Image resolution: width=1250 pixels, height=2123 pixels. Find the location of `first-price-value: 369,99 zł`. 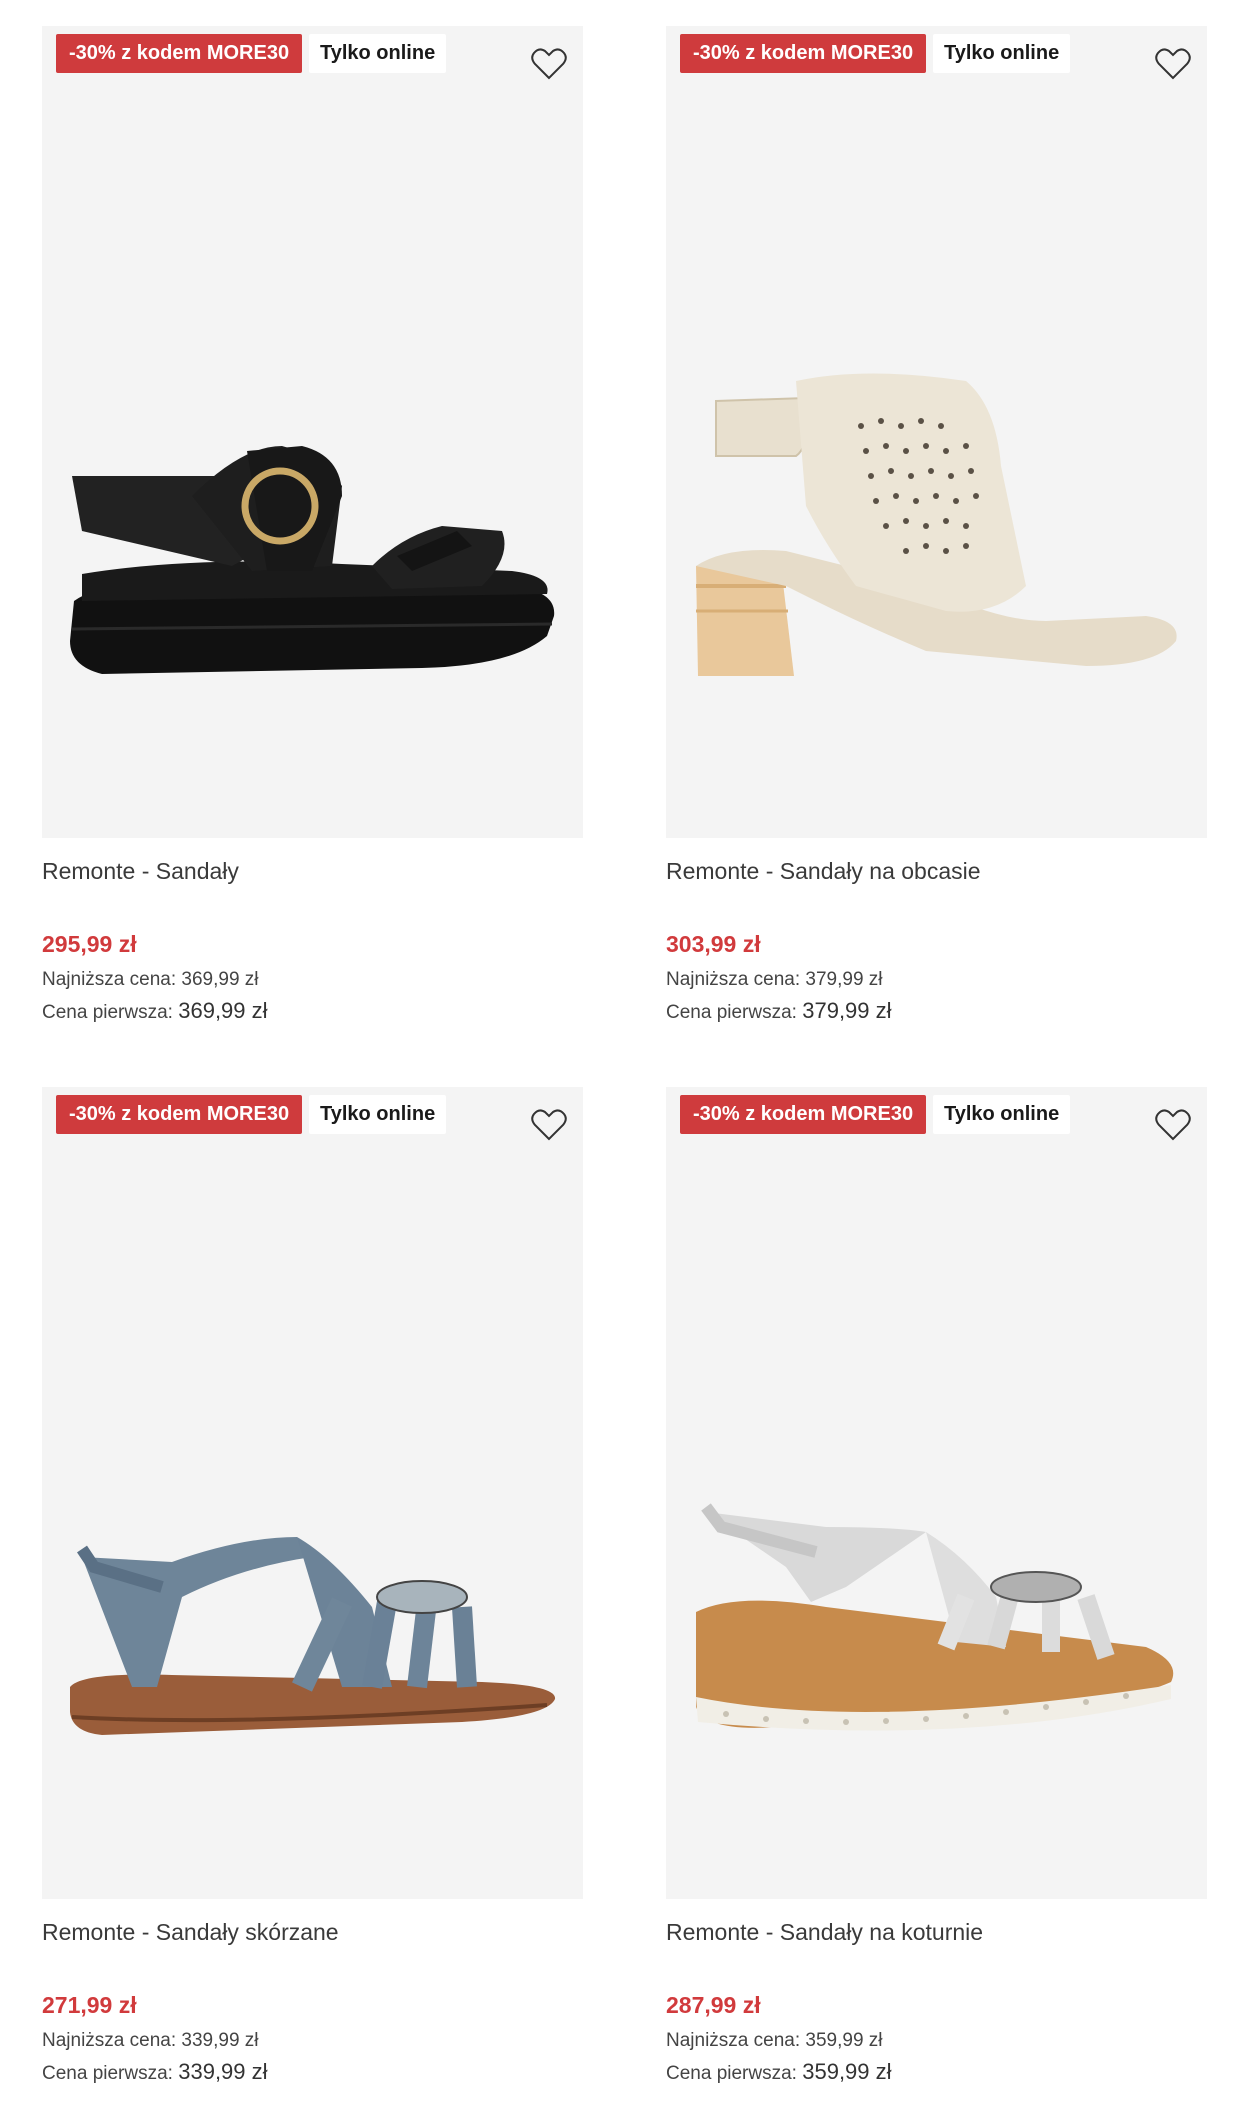

first-price-value: 369,99 zł is located at coordinates (223, 1010).